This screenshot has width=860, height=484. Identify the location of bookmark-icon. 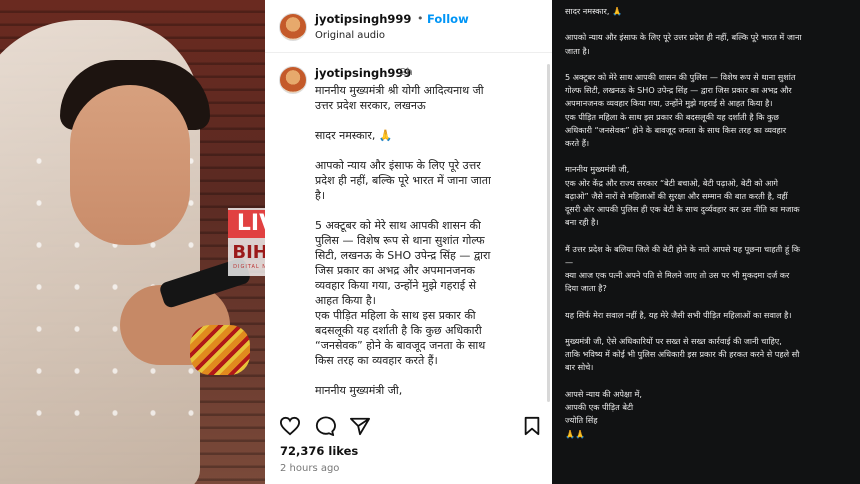
(532, 428).